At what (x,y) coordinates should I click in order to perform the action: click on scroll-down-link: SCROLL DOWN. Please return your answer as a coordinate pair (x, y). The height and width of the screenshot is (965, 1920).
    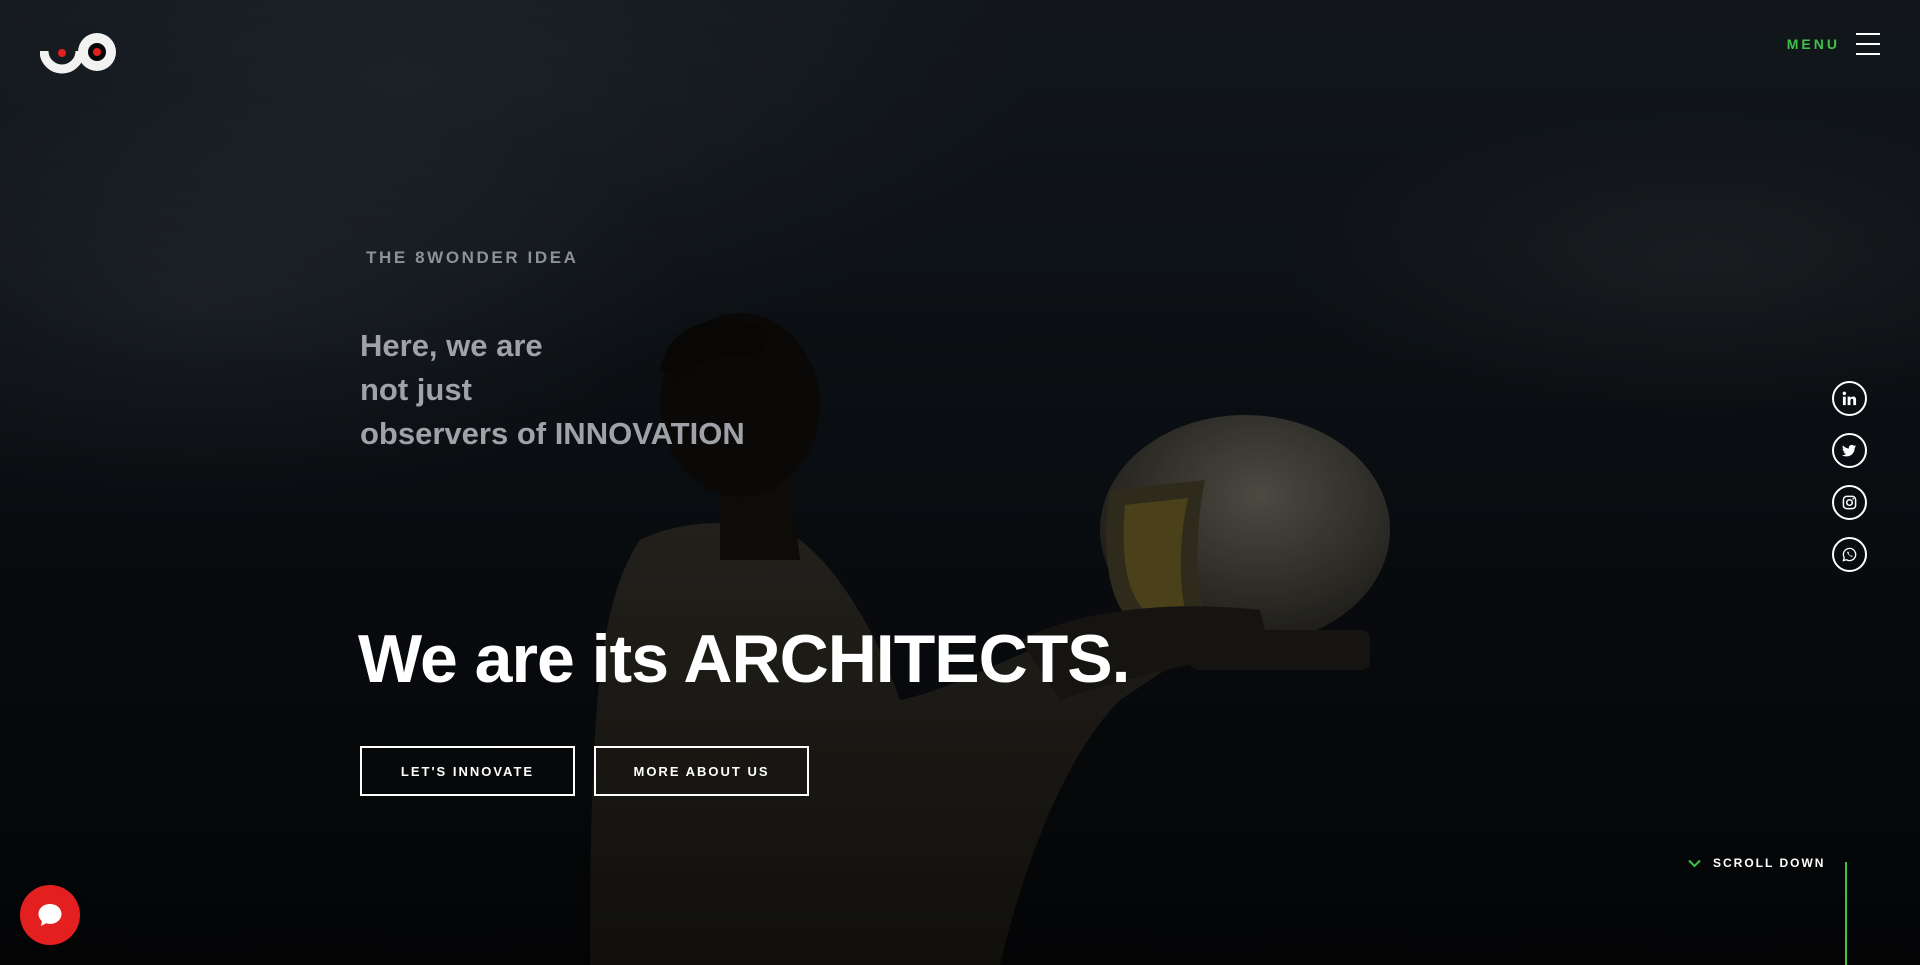
    Looking at the image, I should click on (1756, 863).